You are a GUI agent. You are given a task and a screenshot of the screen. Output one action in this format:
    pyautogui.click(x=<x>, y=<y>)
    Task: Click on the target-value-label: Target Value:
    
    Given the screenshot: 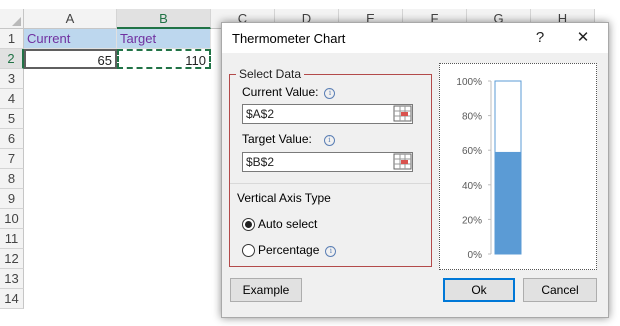 What is the action you would take?
    pyautogui.click(x=277, y=139)
    